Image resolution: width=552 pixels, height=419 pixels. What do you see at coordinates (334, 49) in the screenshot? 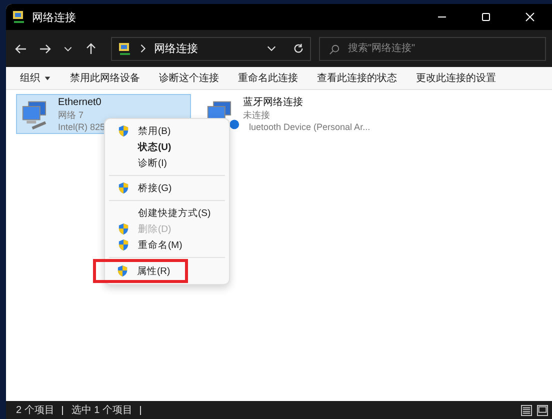
I see `search-icon` at bounding box center [334, 49].